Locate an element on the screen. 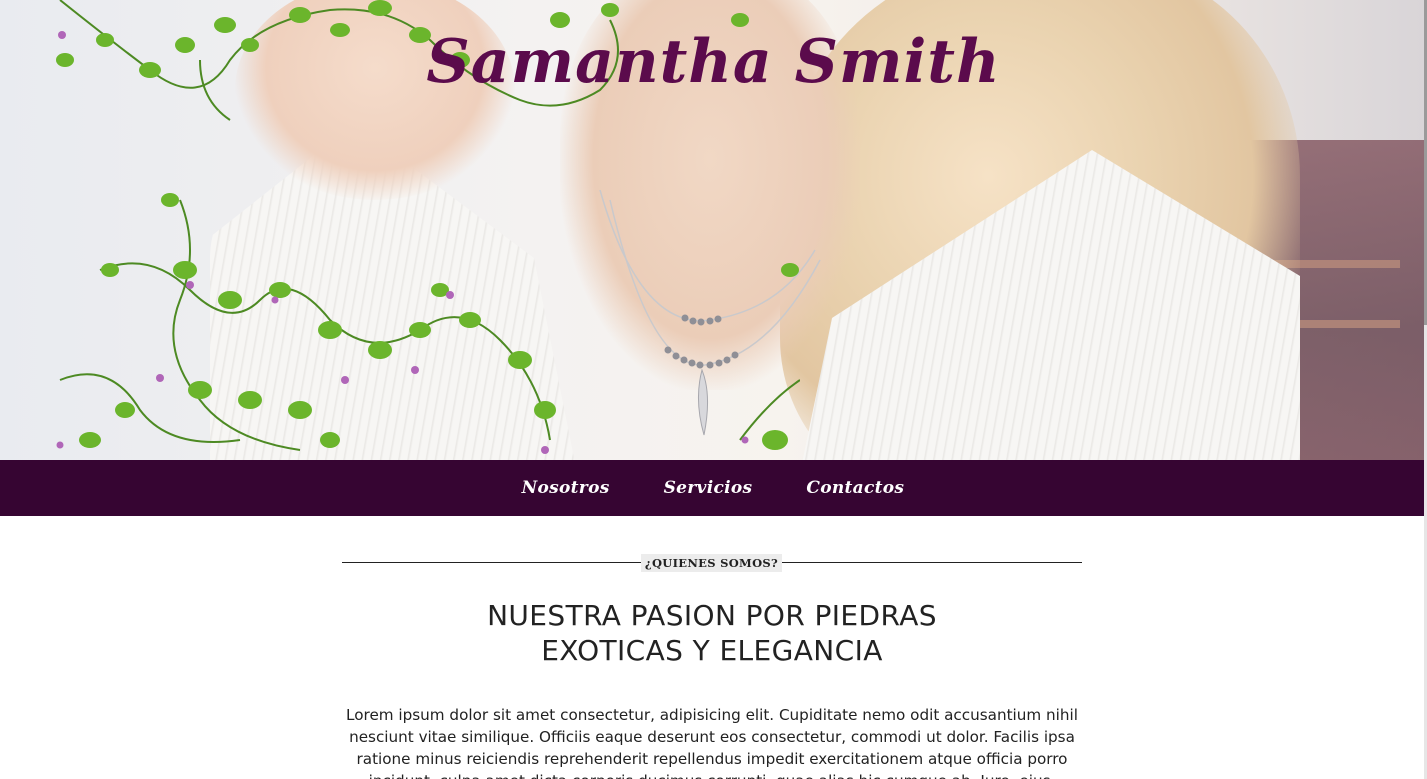 This screenshot has width=1427, height=779. section-heading-line1: NUESTRA PASION POR PIEDRAS is located at coordinates (712, 615).